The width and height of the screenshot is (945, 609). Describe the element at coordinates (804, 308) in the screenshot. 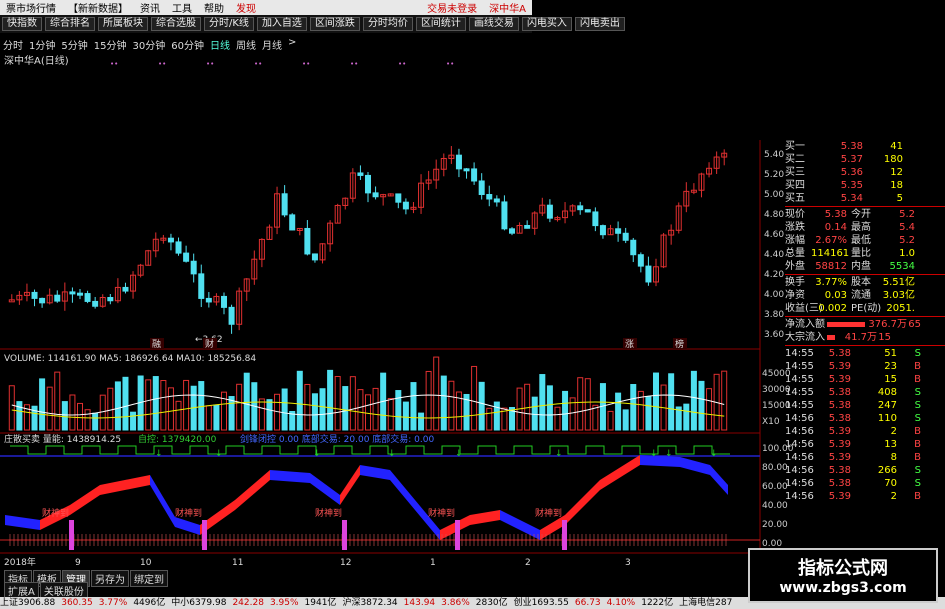

I see `fund-label: 收益(三)` at that location.